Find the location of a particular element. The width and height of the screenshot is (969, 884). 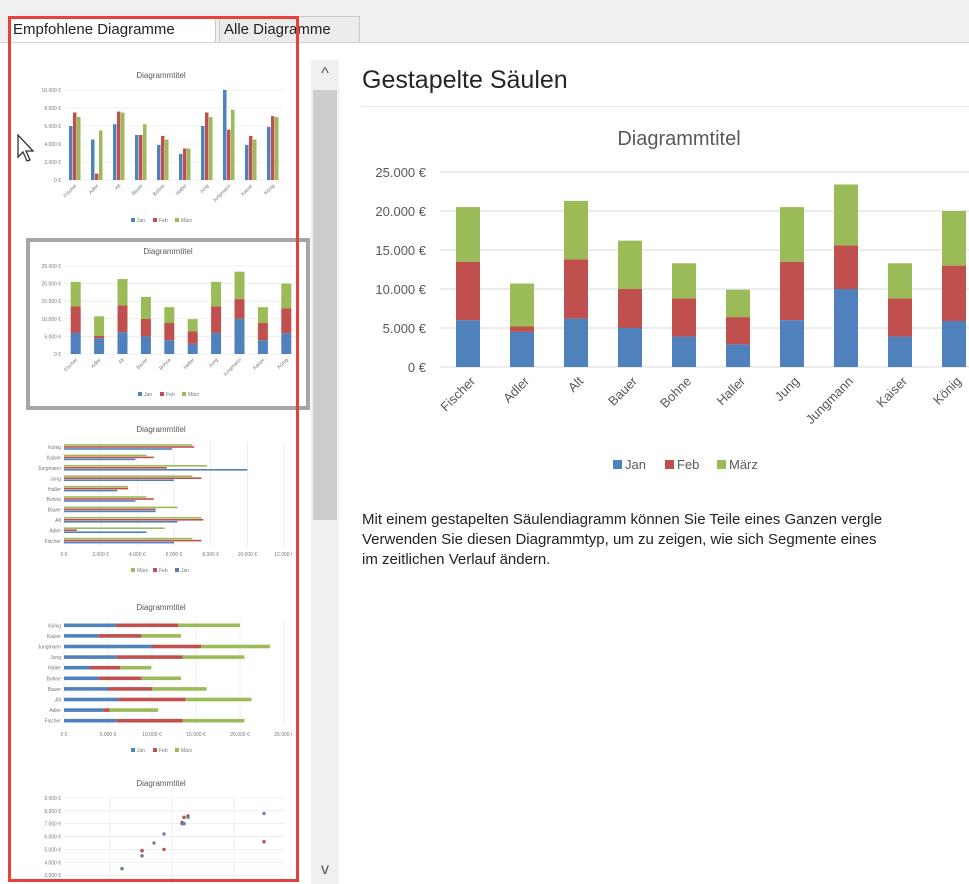

x-tick-label: König is located at coordinates (947, 391).